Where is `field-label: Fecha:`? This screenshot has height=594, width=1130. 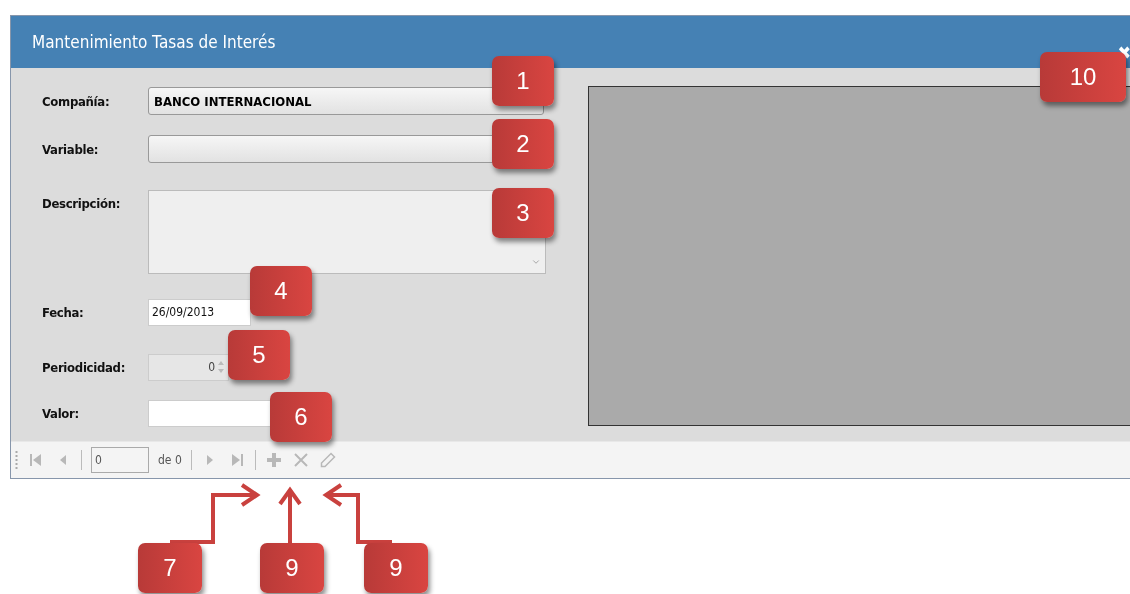
field-label: Fecha: is located at coordinates (63, 312).